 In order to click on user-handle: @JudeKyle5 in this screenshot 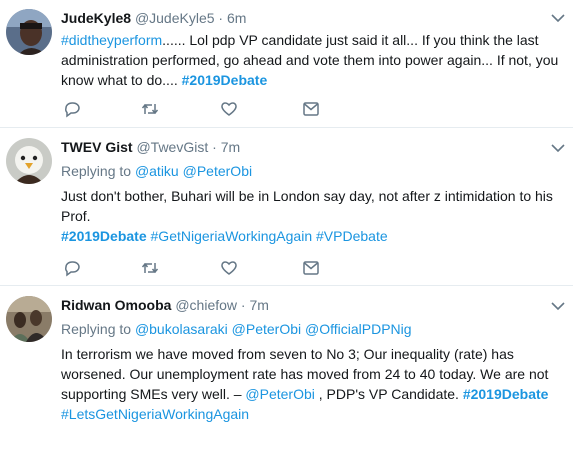, I will do `click(175, 18)`.